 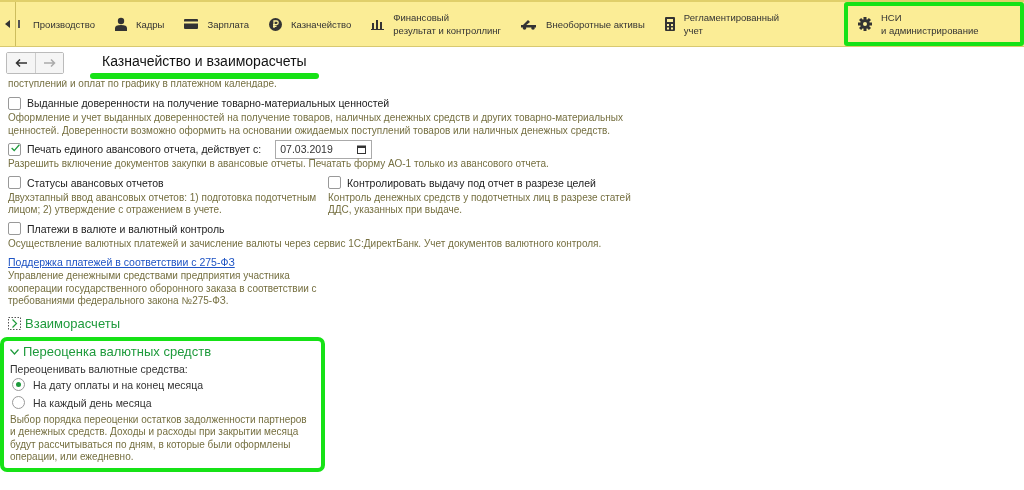 I want to click on left-arrow-icon, so click(x=21, y=63).